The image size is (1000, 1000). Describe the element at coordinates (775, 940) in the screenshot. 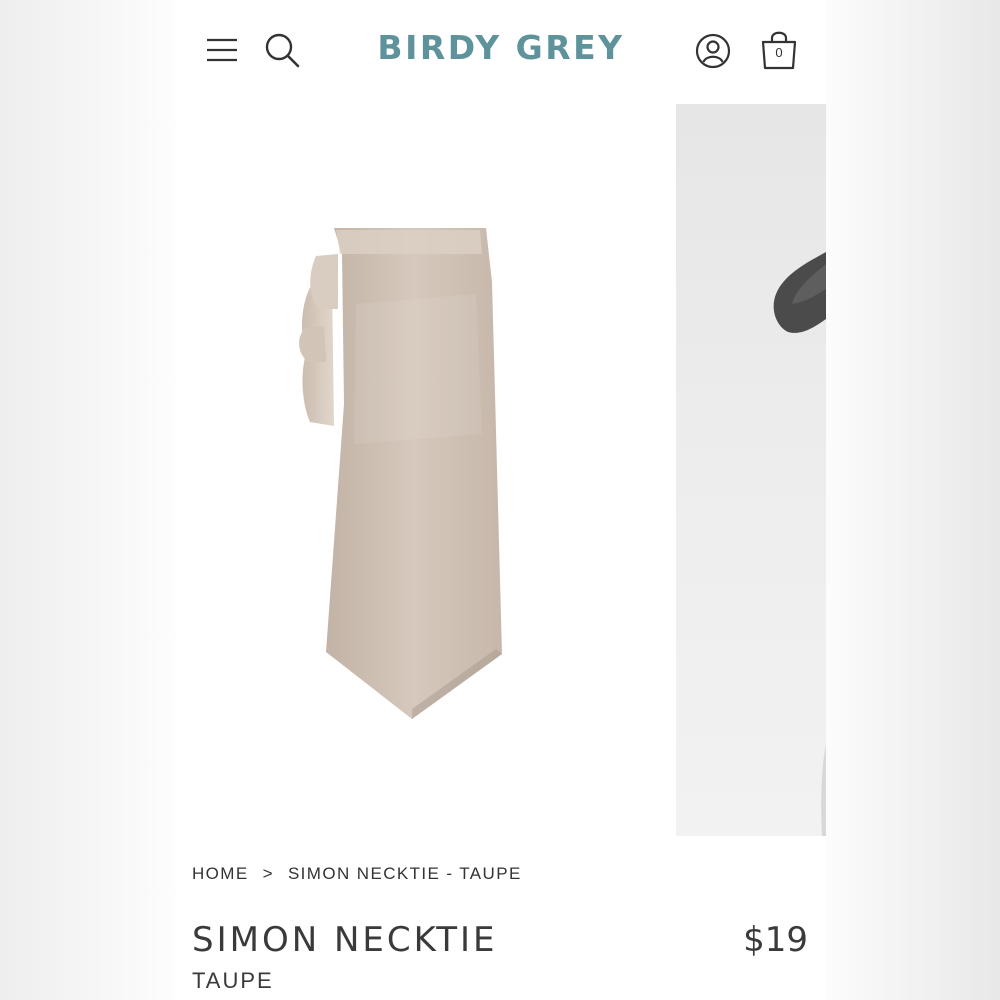

I see `product-price: $19` at that location.